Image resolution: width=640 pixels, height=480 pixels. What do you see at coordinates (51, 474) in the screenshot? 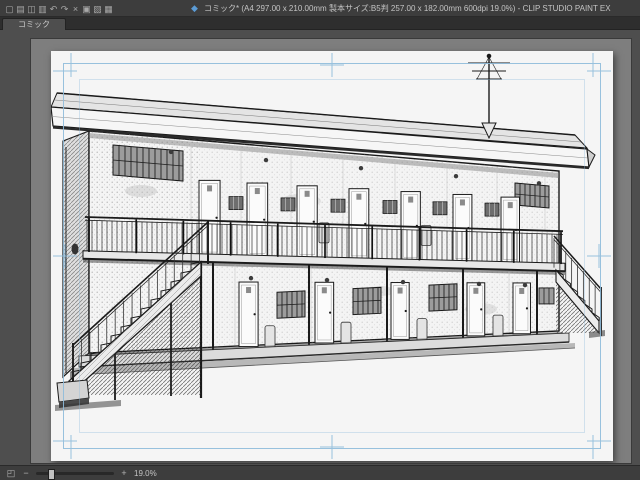
I see `zoom-slider-handle` at bounding box center [51, 474].